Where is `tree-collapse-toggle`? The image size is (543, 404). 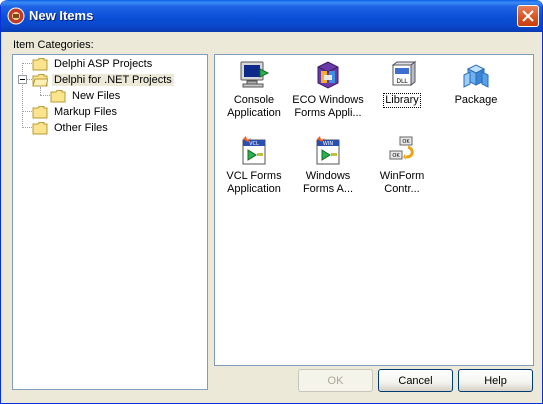
tree-collapse-toggle is located at coordinates (22, 79).